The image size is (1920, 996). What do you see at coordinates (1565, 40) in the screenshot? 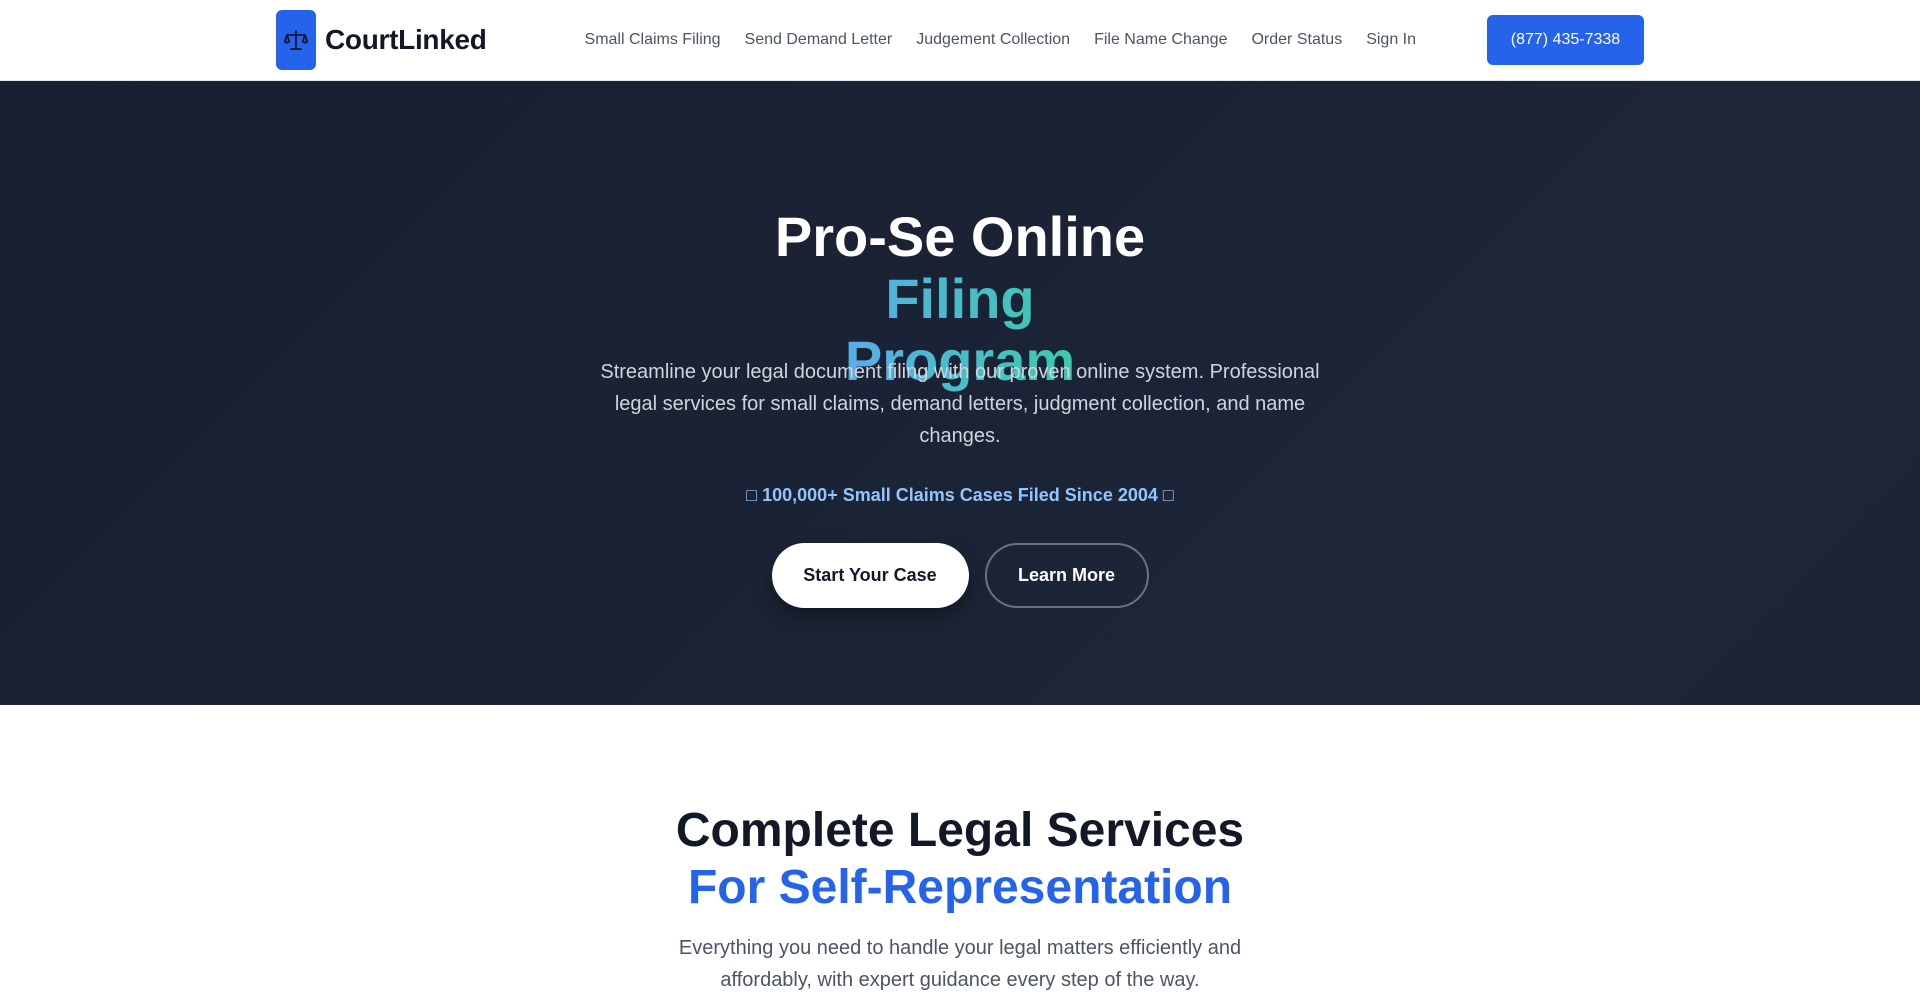
I see `phone-call-button: (877) 435-7338` at bounding box center [1565, 40].